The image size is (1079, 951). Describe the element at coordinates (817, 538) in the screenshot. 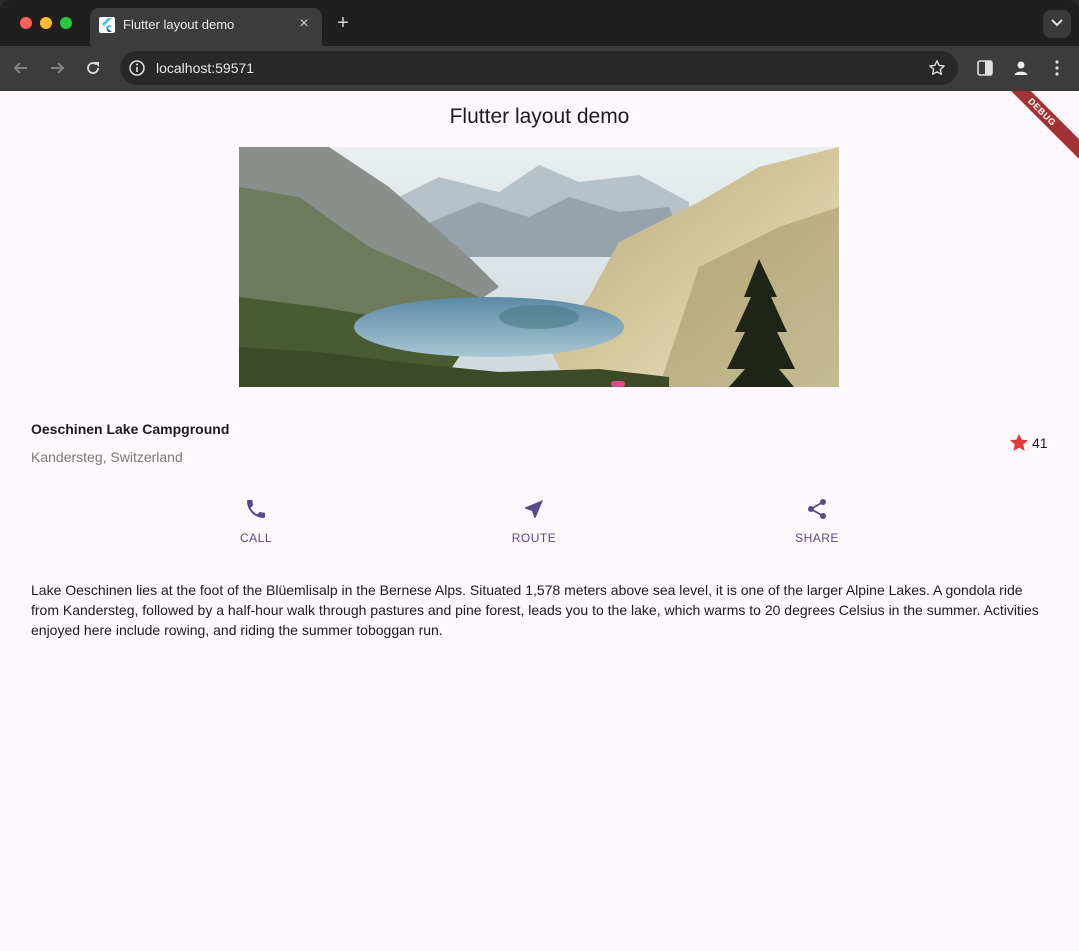

I see `share-label: SHARE` at that location.